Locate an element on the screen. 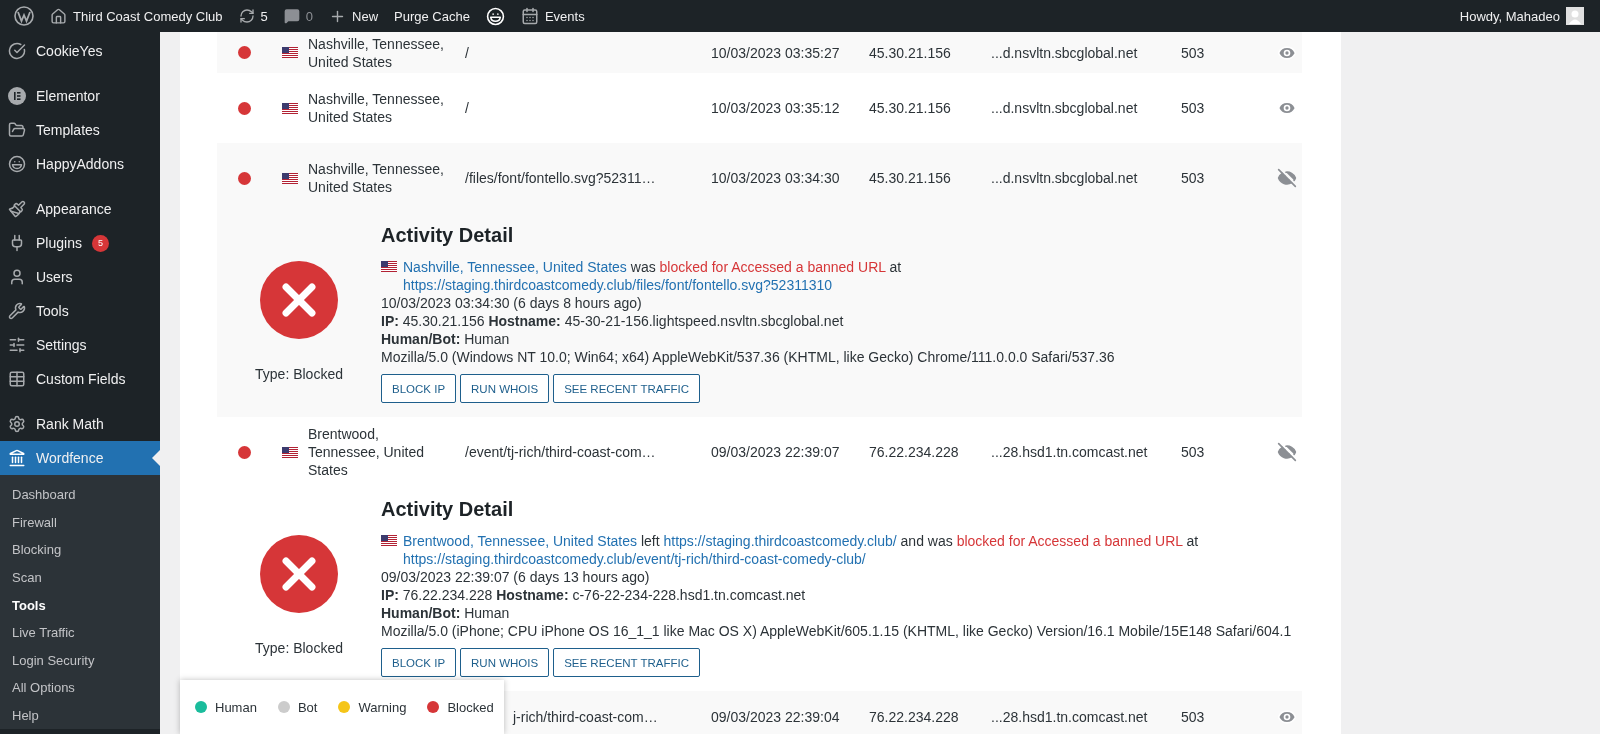 This screenshot has height=734, width=1600. settings-icon is located at coordinates (17, 424).